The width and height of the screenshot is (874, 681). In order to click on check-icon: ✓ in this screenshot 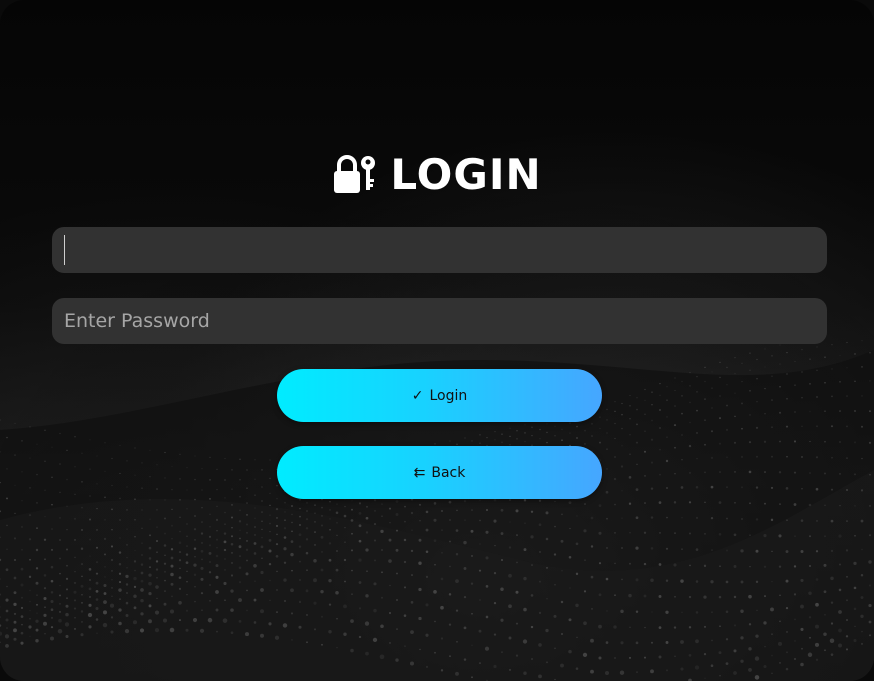, I will do `click(417, 395)`.